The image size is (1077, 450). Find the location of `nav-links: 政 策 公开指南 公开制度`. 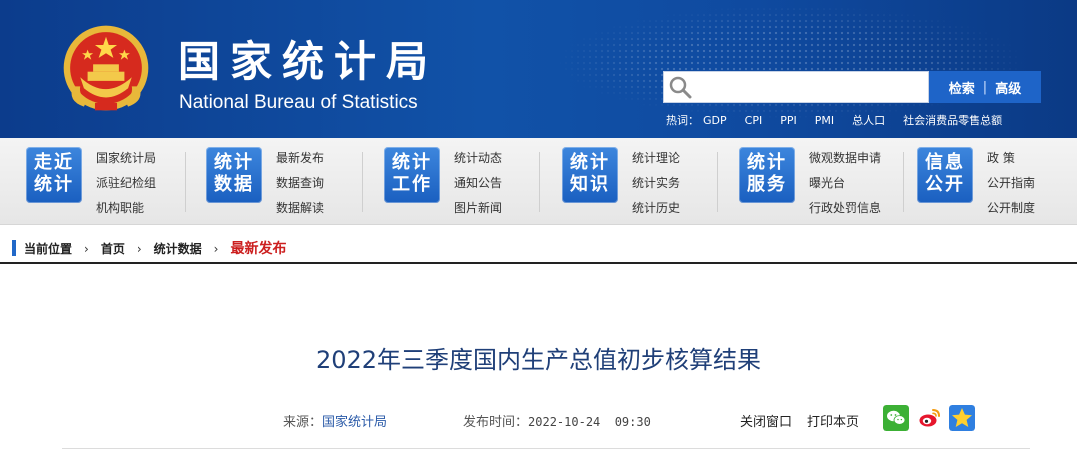

nav-links: 政 策 公开指南 公开制度 is located at coordinates (1011, 183).